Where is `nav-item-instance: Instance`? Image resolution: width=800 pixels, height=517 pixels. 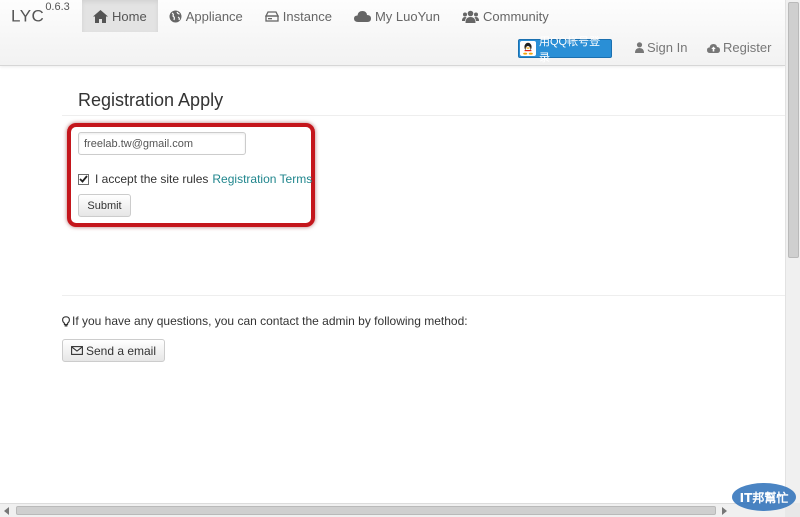
nav-item-instance: Instance is located at coordinates (298, 16).